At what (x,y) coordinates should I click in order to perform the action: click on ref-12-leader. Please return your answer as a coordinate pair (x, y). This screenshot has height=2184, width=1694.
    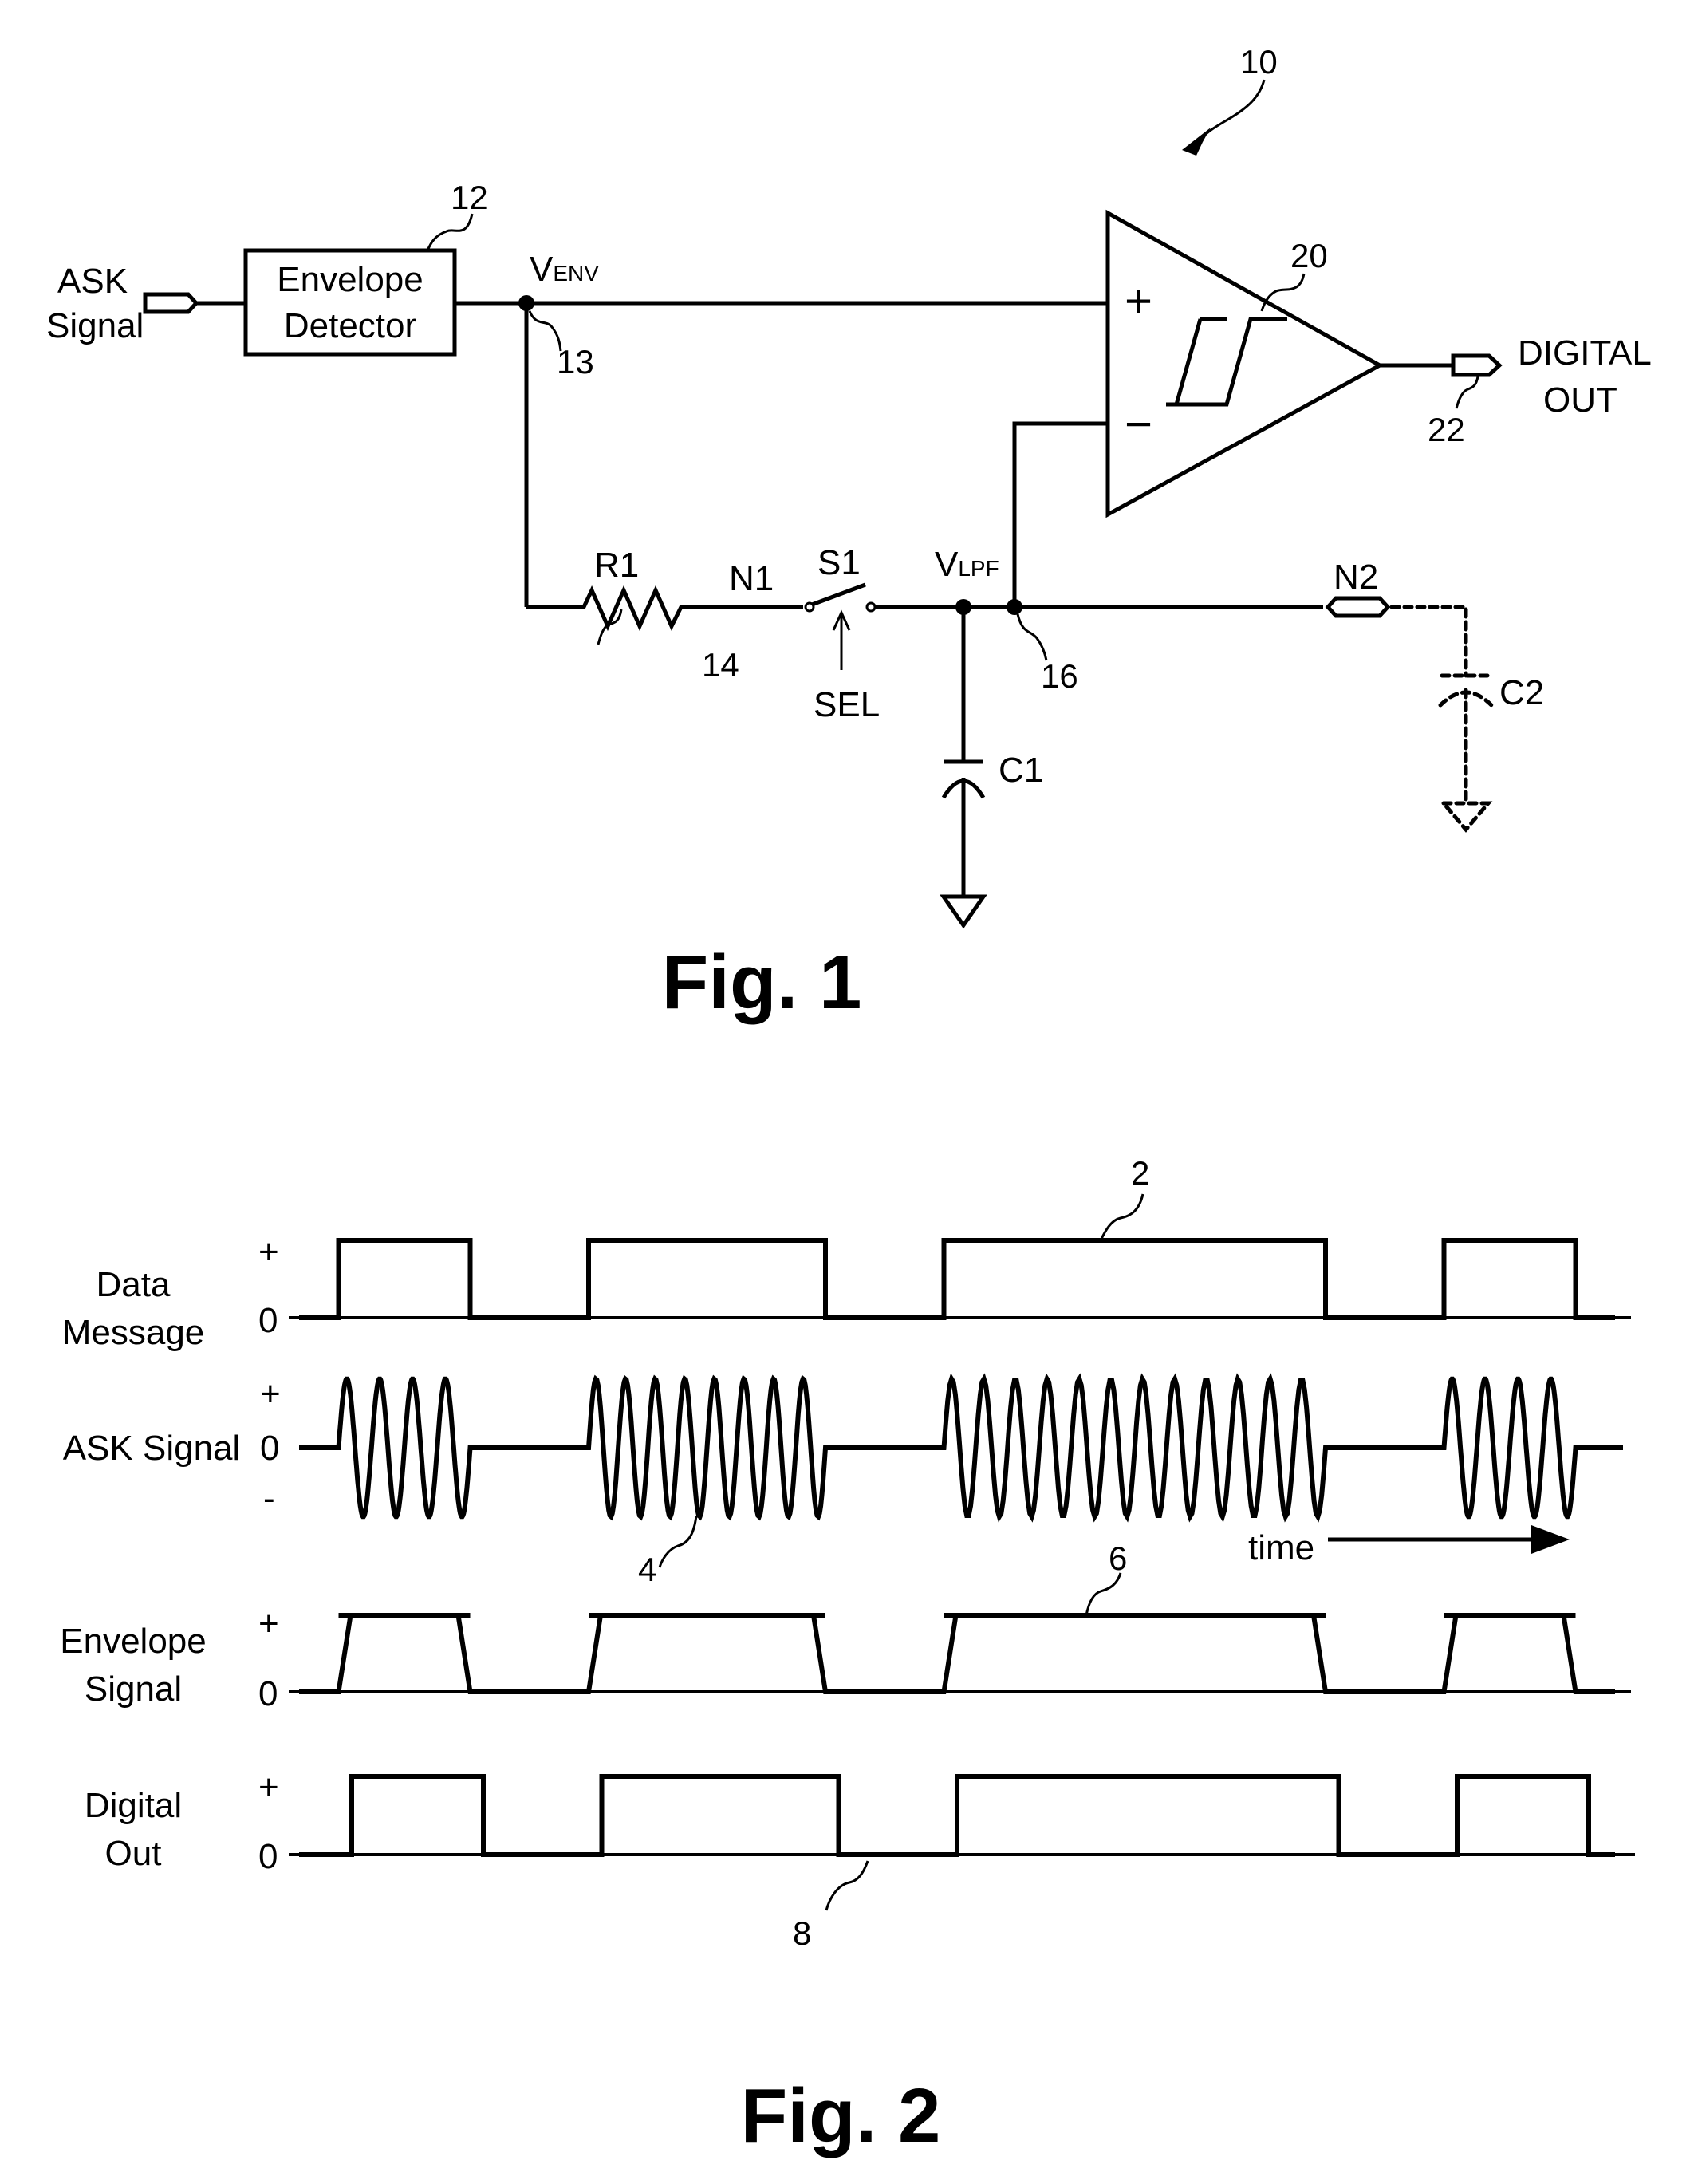
    Looking at the image, I should click on (450, 232).